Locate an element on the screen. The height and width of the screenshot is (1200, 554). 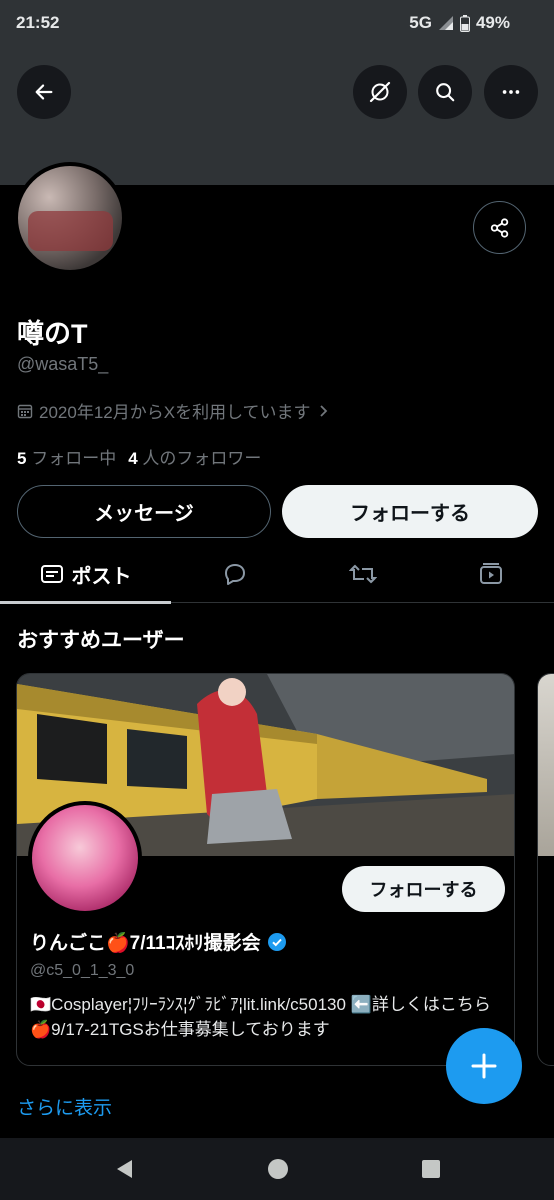
recommended-follow-button: フォローする is located at coordinates (423, 889).